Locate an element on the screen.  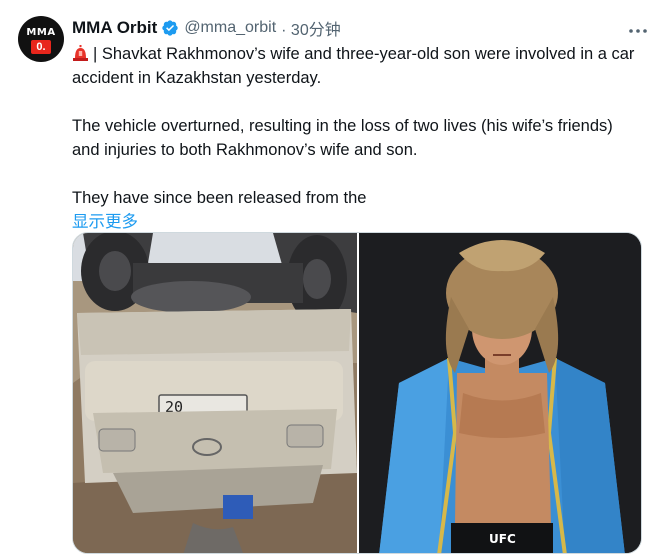
verified-badge-icon is located at coordinates (170, 28).